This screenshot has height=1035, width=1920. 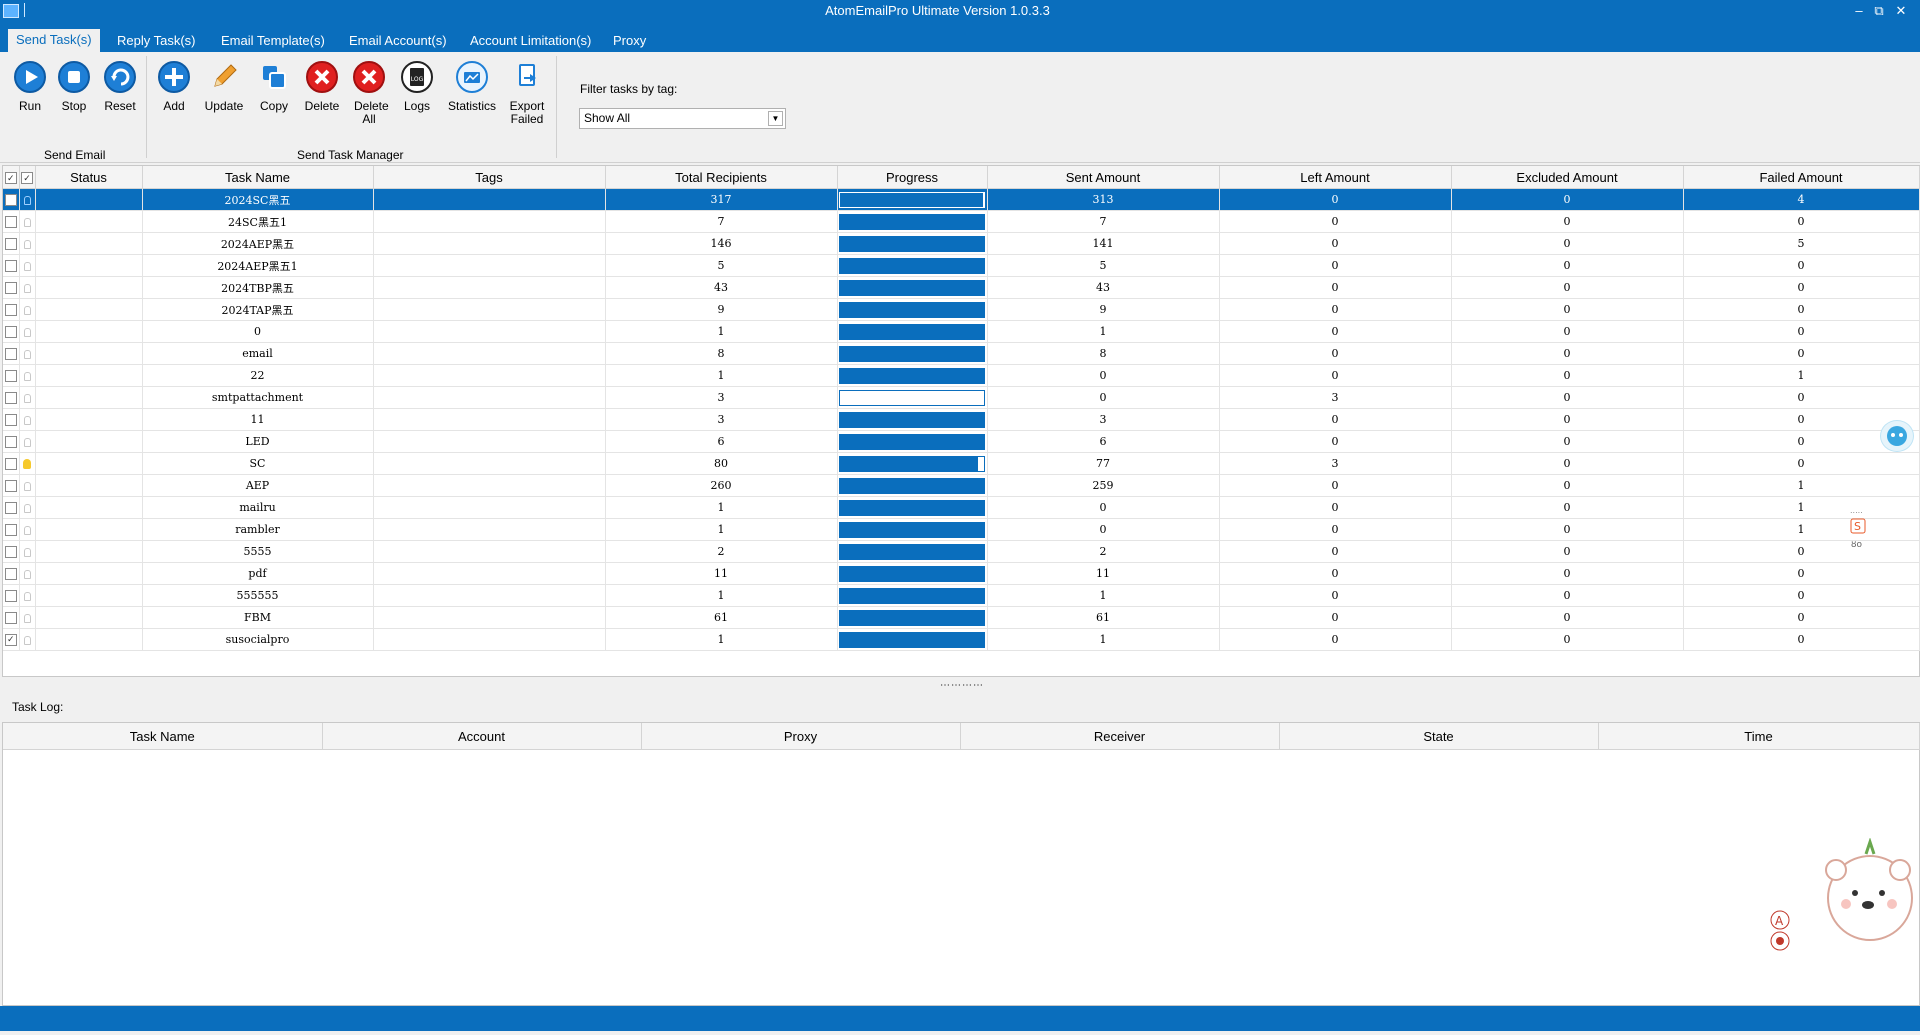 I want to click on task-row: 2024SC黑五 317 313 0 0 4, so click(x=961, y=199).